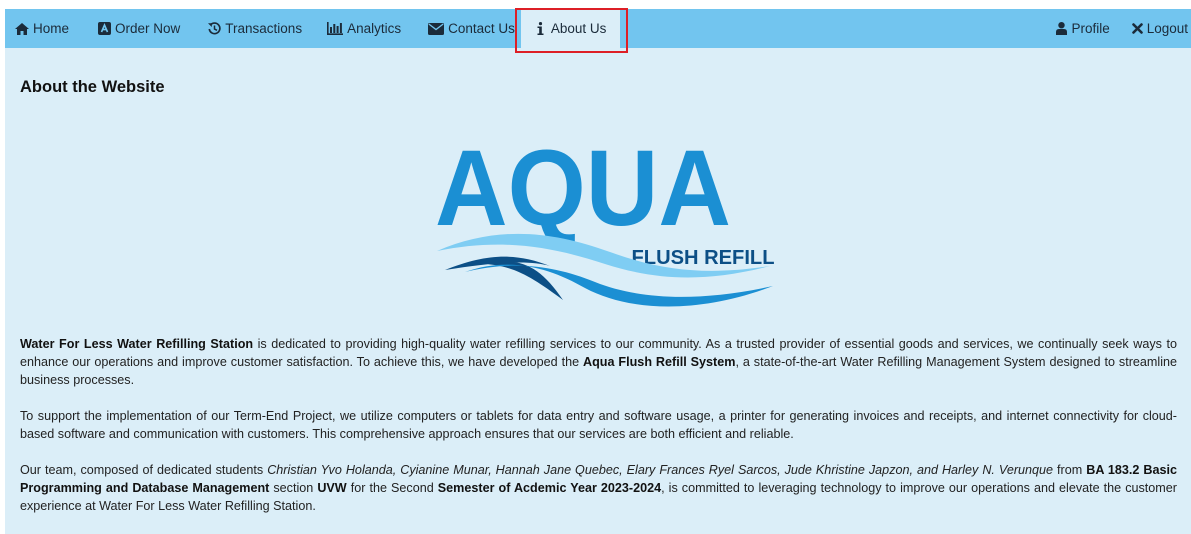 This screenshot has height=534, width=1191. What do you see at coordinates (293, 488) in the screenshot?
I see `team-text-3: section` at bounding box center [293, 488].